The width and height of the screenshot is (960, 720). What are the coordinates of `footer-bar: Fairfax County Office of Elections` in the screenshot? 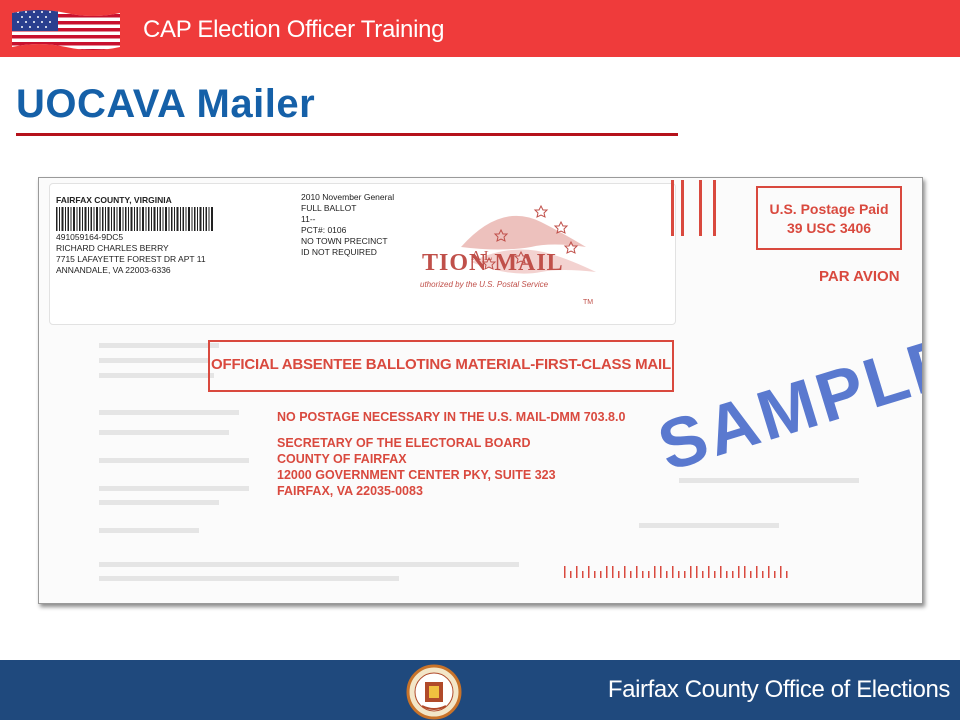 It's located at (480, 690).